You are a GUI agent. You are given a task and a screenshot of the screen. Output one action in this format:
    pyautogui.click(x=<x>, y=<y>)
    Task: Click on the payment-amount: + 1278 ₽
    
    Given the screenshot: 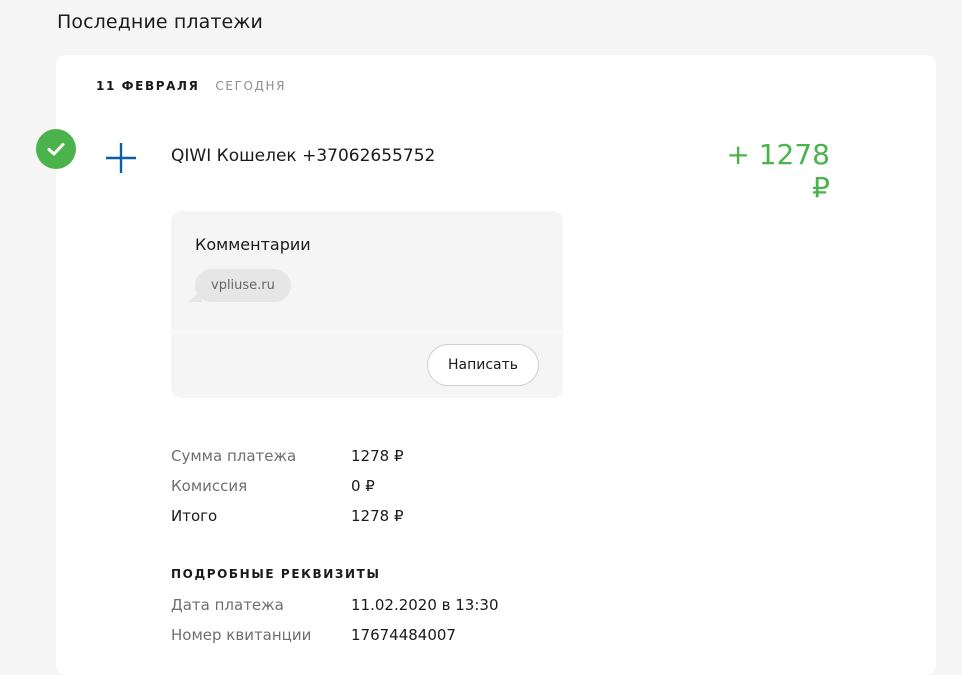 What is the action you would take?
    pyautogui.click(x=778, y=171)
    